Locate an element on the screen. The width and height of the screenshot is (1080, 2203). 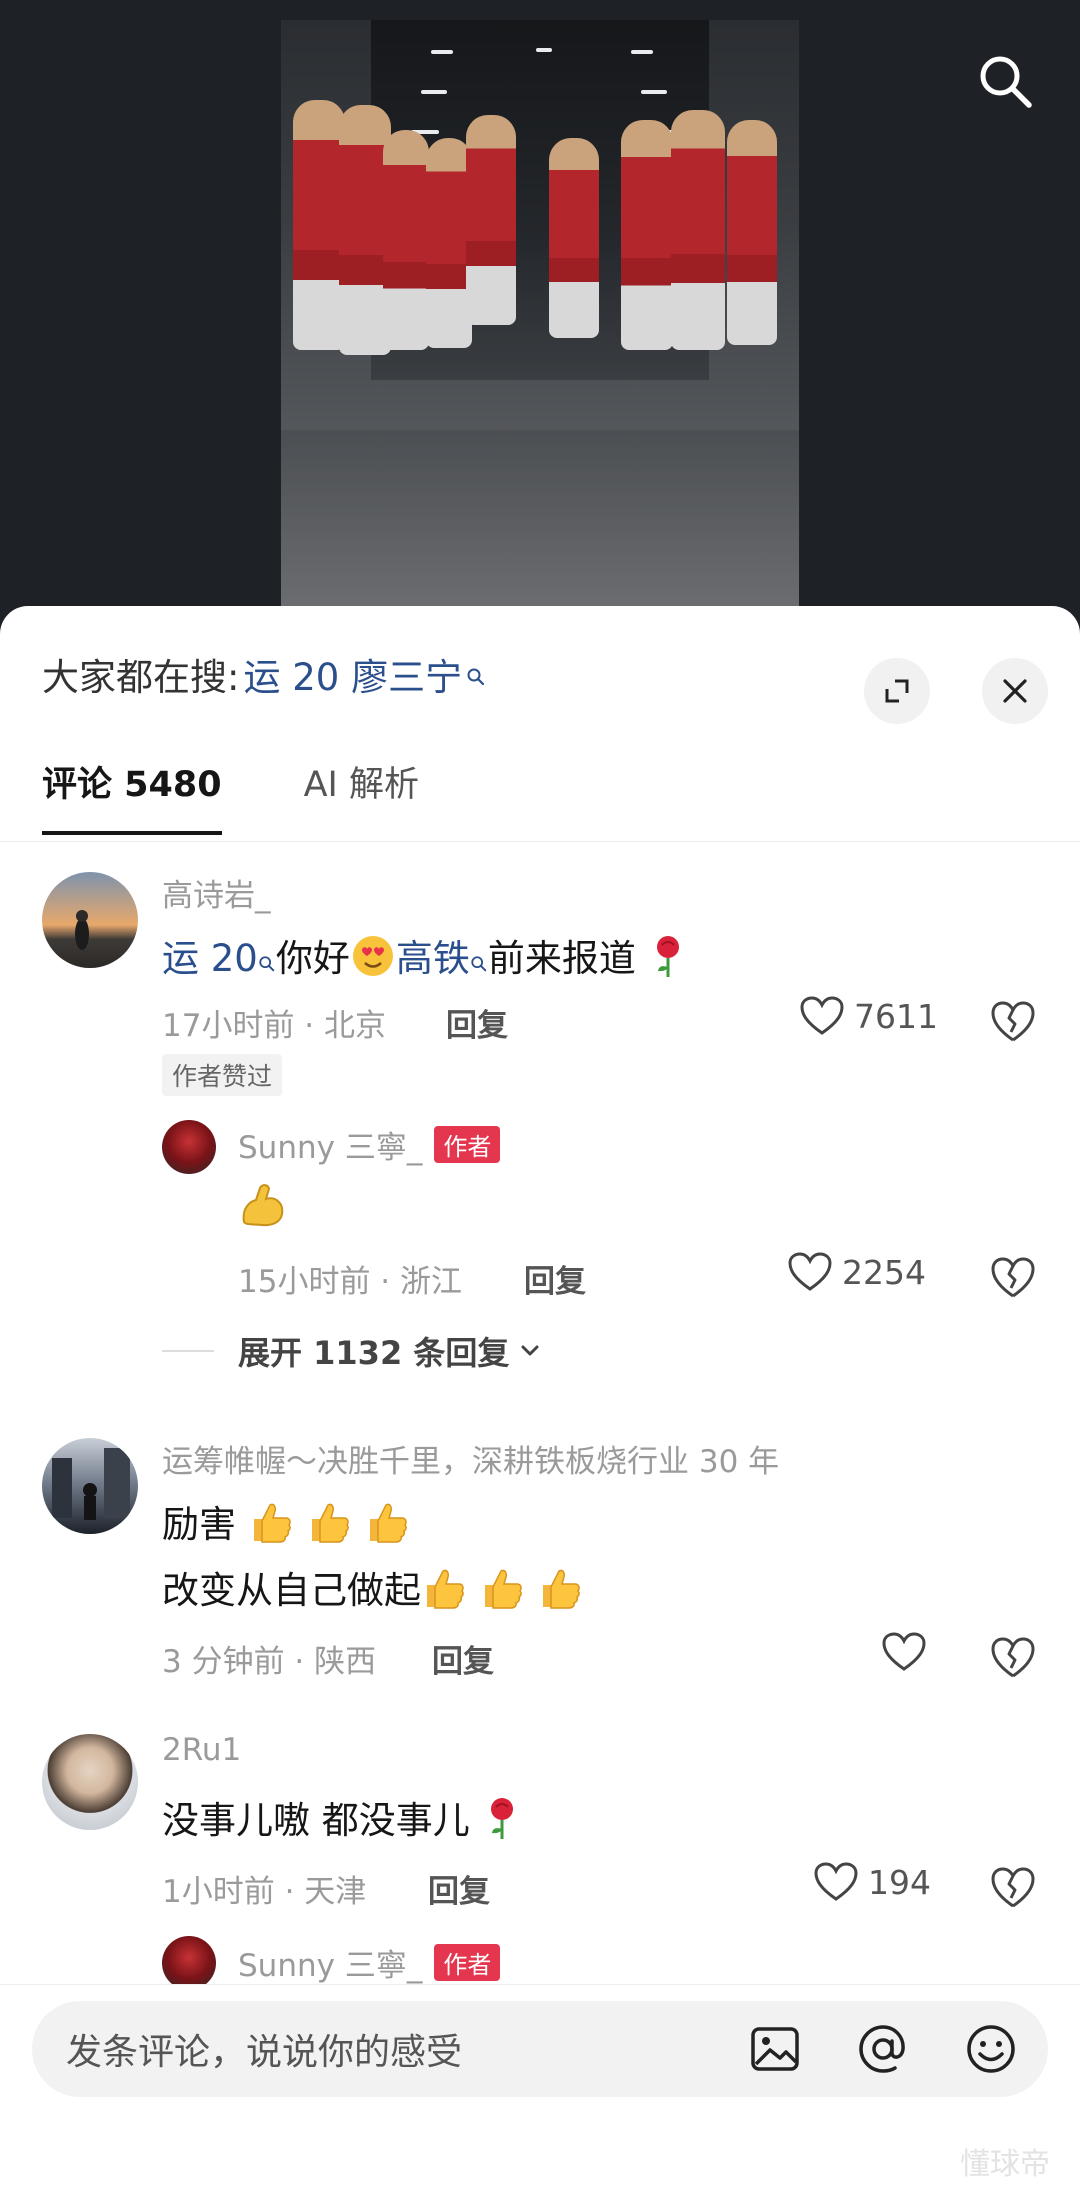
trending-search: 大家都在搜: 运 20 廖三宁 is located at coordinates (264, 674).